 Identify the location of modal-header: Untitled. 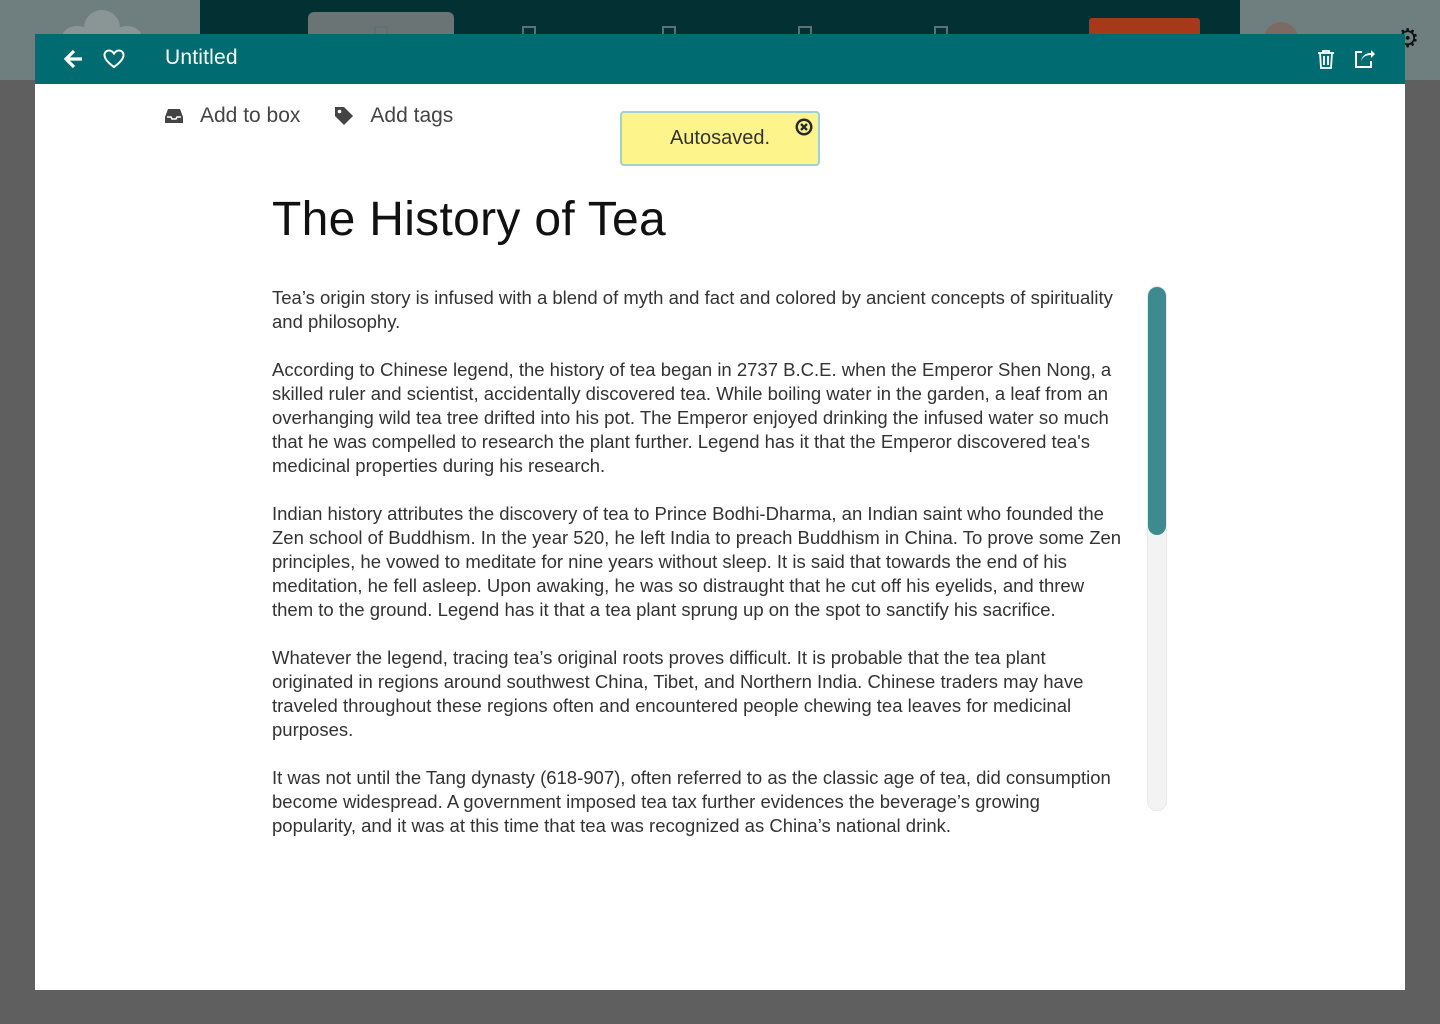
(720, 59).